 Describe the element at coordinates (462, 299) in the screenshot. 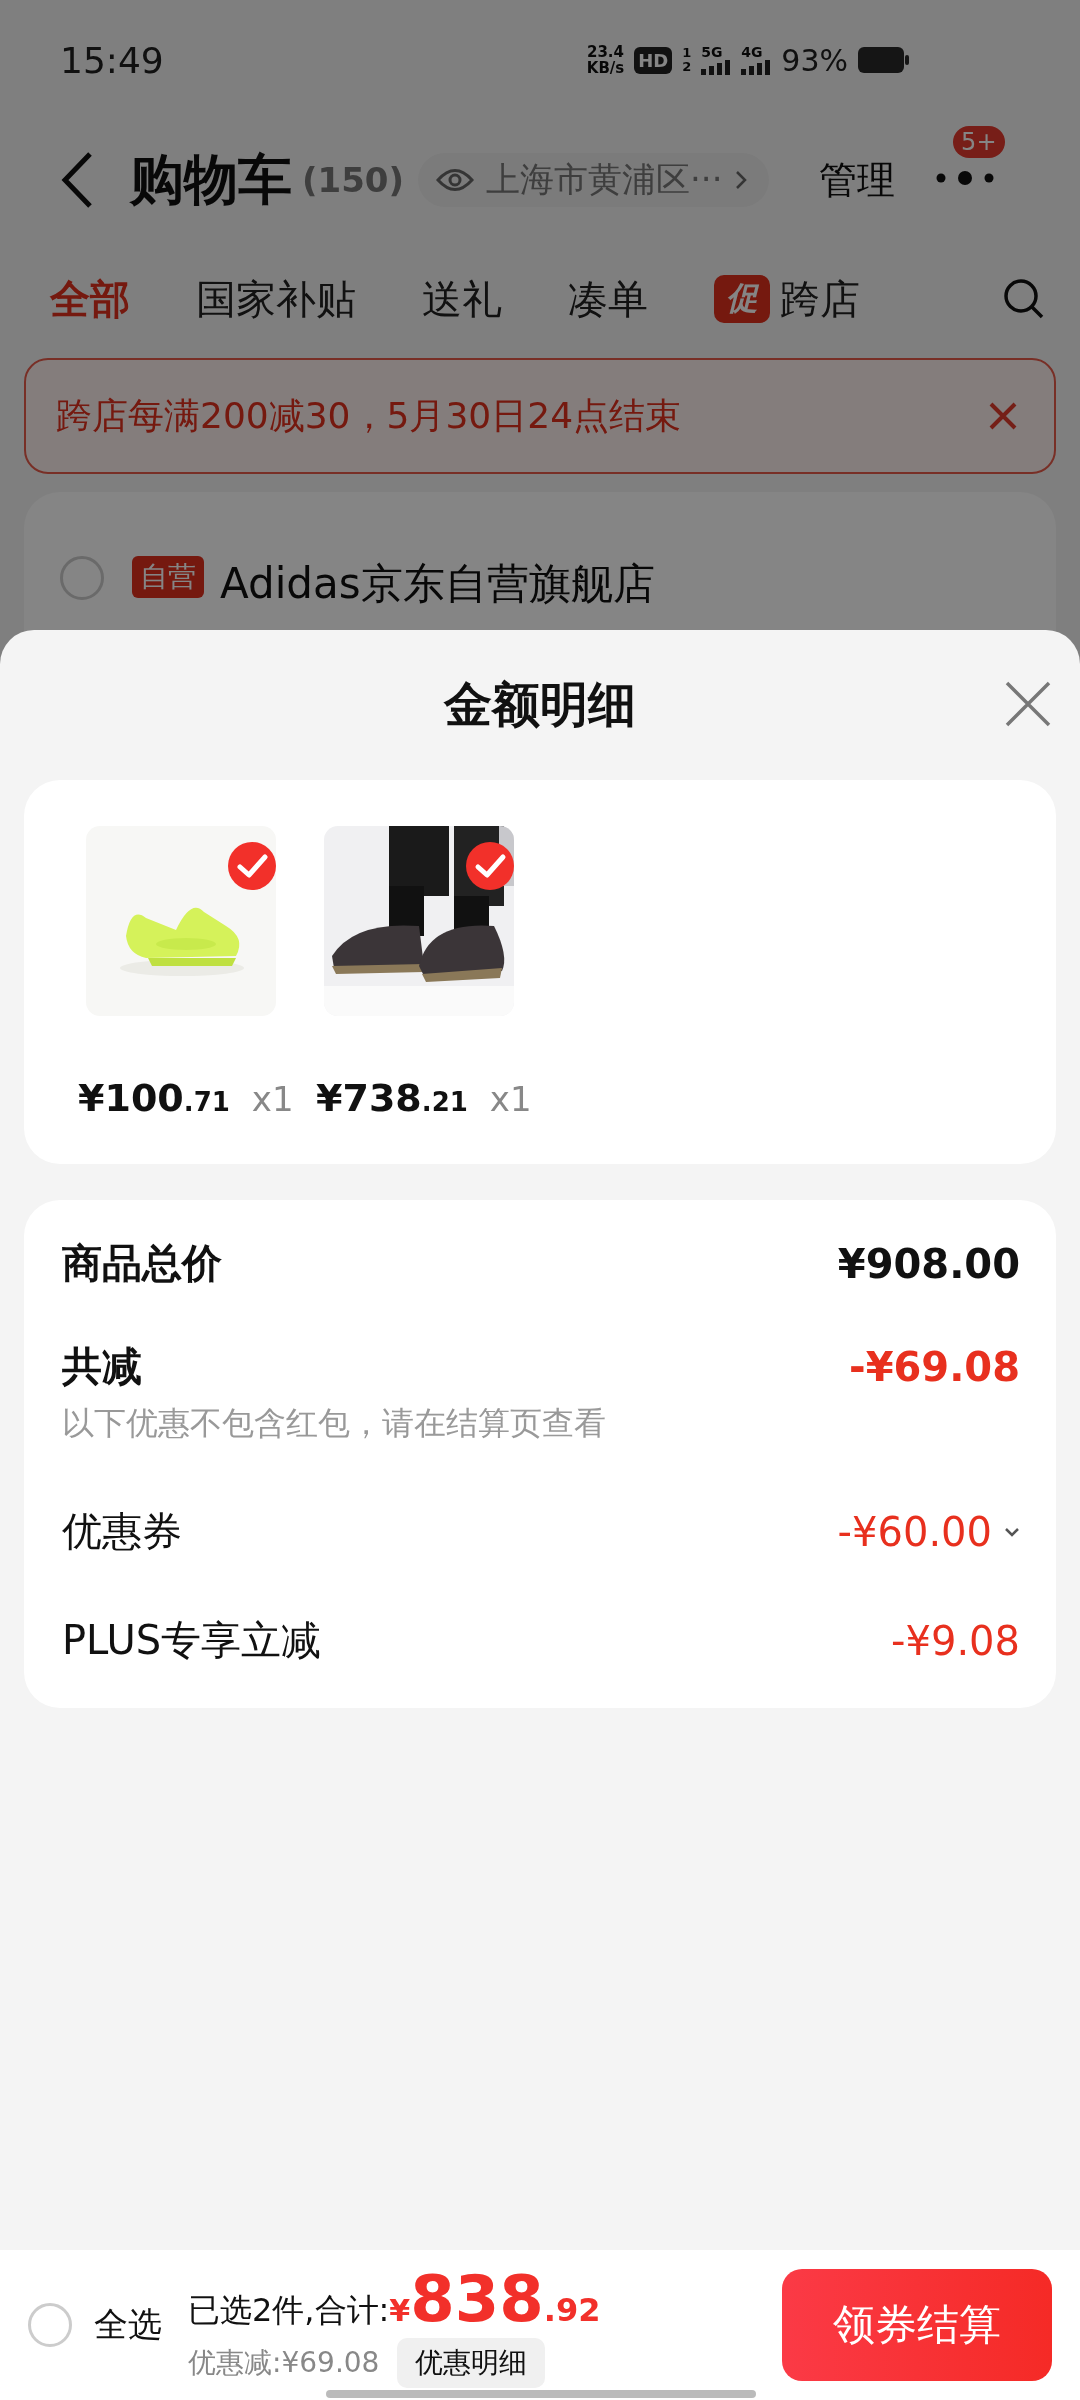

I see `category-tab: 送礼` at that location.